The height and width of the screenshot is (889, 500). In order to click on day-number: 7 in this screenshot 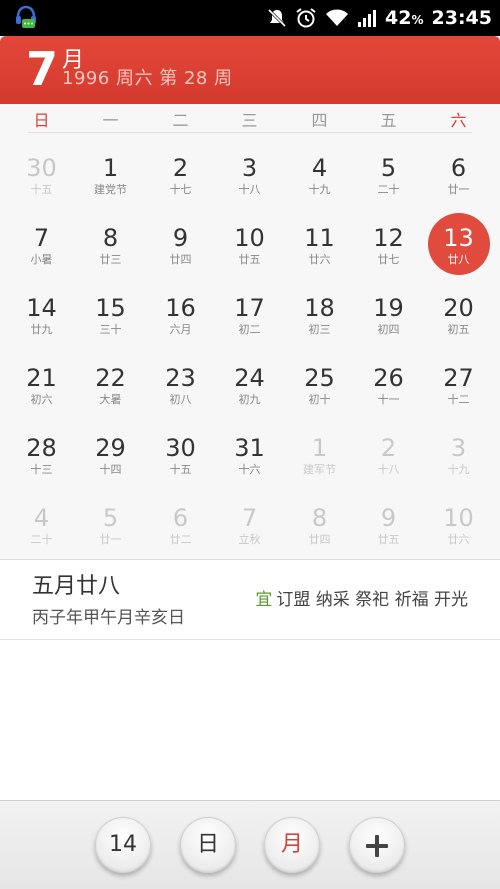, I will do `click(41, 238)`.